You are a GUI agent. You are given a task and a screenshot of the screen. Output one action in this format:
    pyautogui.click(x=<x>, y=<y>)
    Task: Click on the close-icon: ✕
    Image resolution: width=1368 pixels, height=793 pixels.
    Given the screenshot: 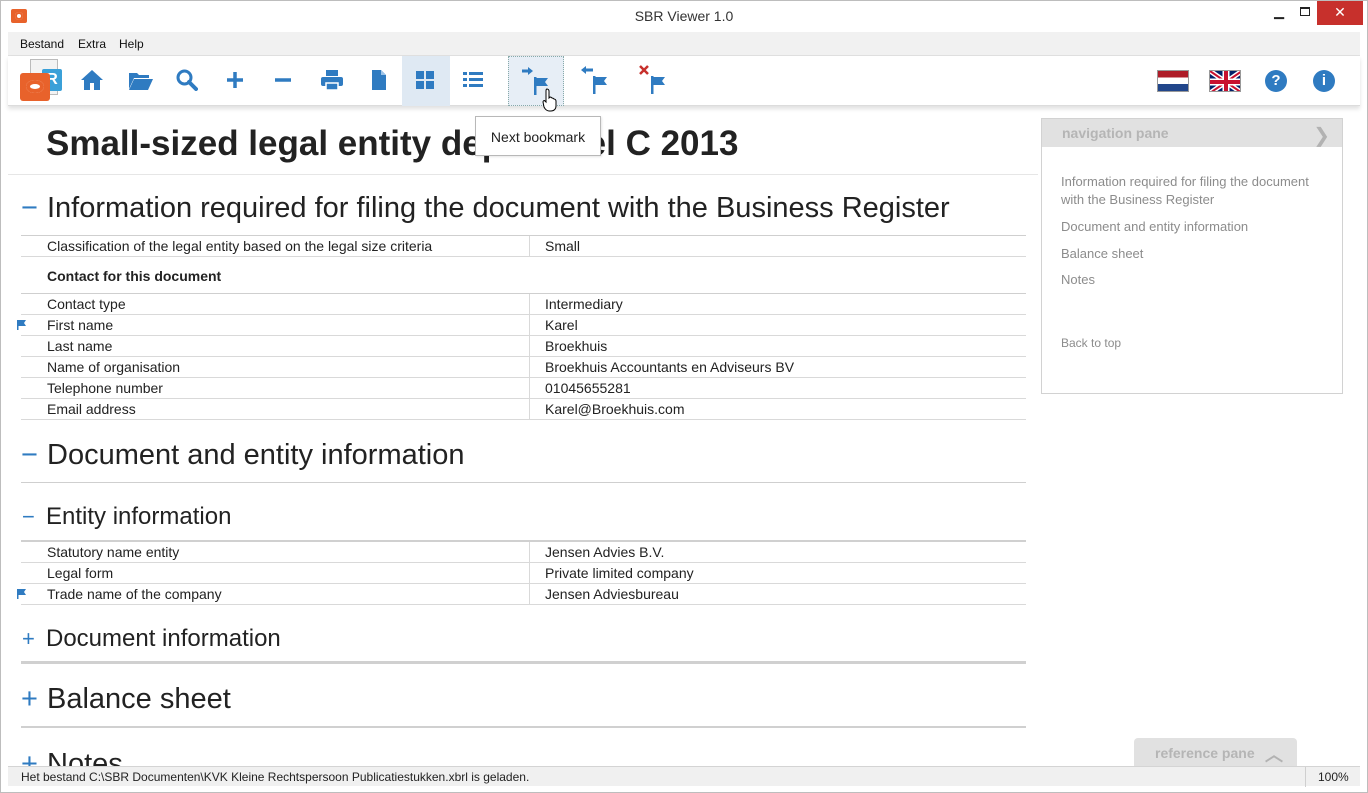 What is the action you would take?
    pyautogui.click(x=1340, y=12)
    